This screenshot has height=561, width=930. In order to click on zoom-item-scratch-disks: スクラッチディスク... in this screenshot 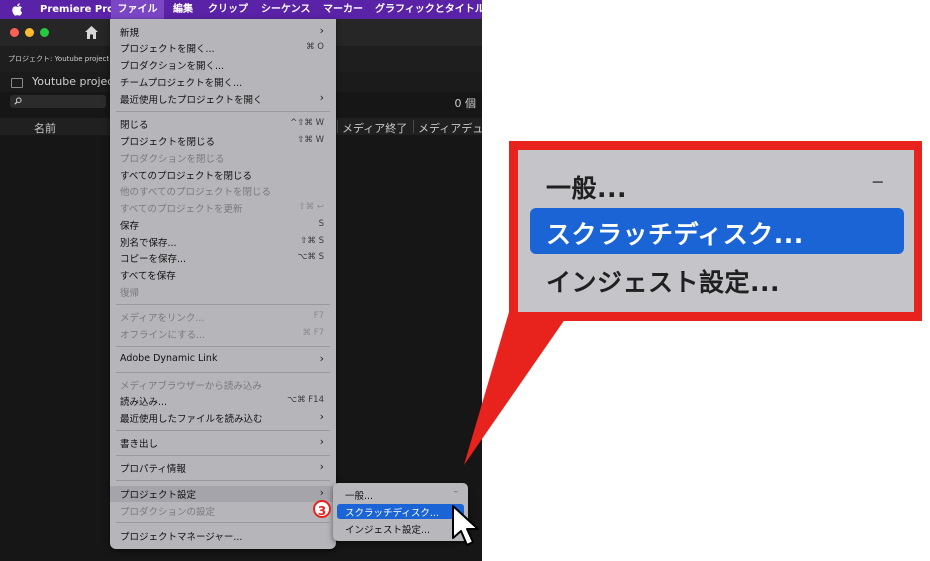, I will do `click(717, 231)`.